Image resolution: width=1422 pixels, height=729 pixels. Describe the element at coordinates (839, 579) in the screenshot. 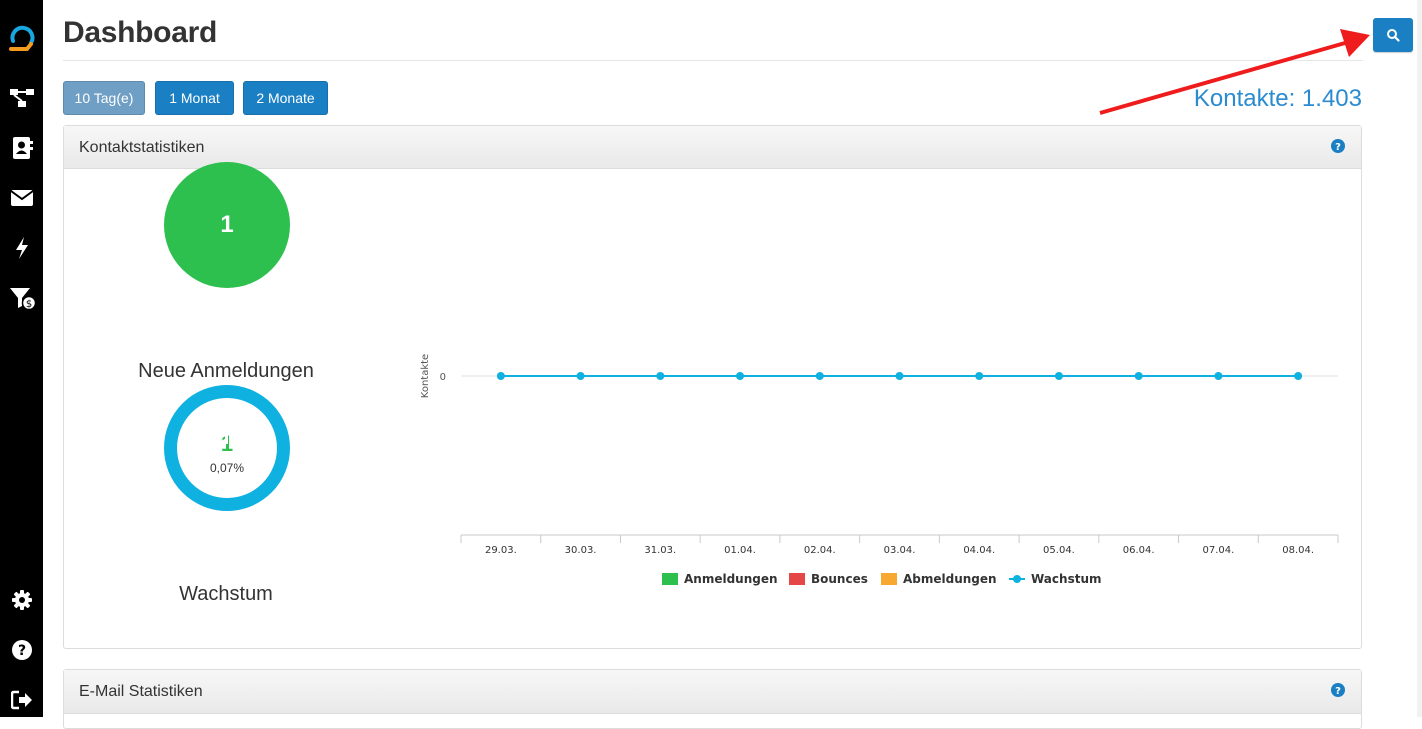

I see `legend-label-bounces: Bounces` at that location.